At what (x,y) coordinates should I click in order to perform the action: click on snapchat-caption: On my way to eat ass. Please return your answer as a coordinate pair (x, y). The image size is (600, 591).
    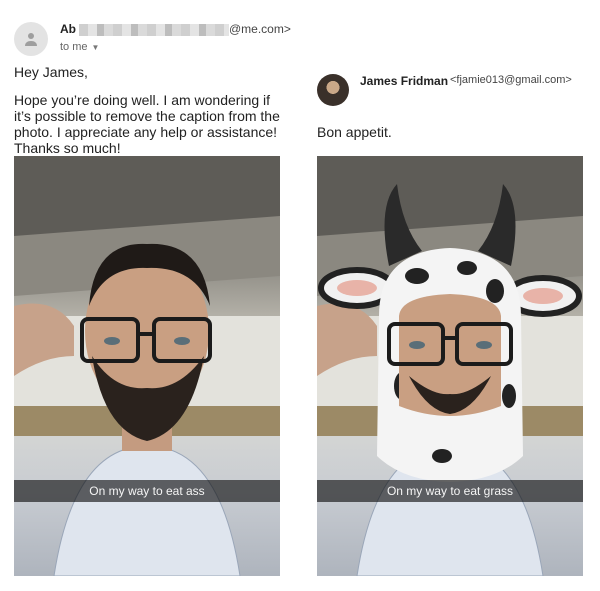
    Looking at the image, I should click on (147, 491).